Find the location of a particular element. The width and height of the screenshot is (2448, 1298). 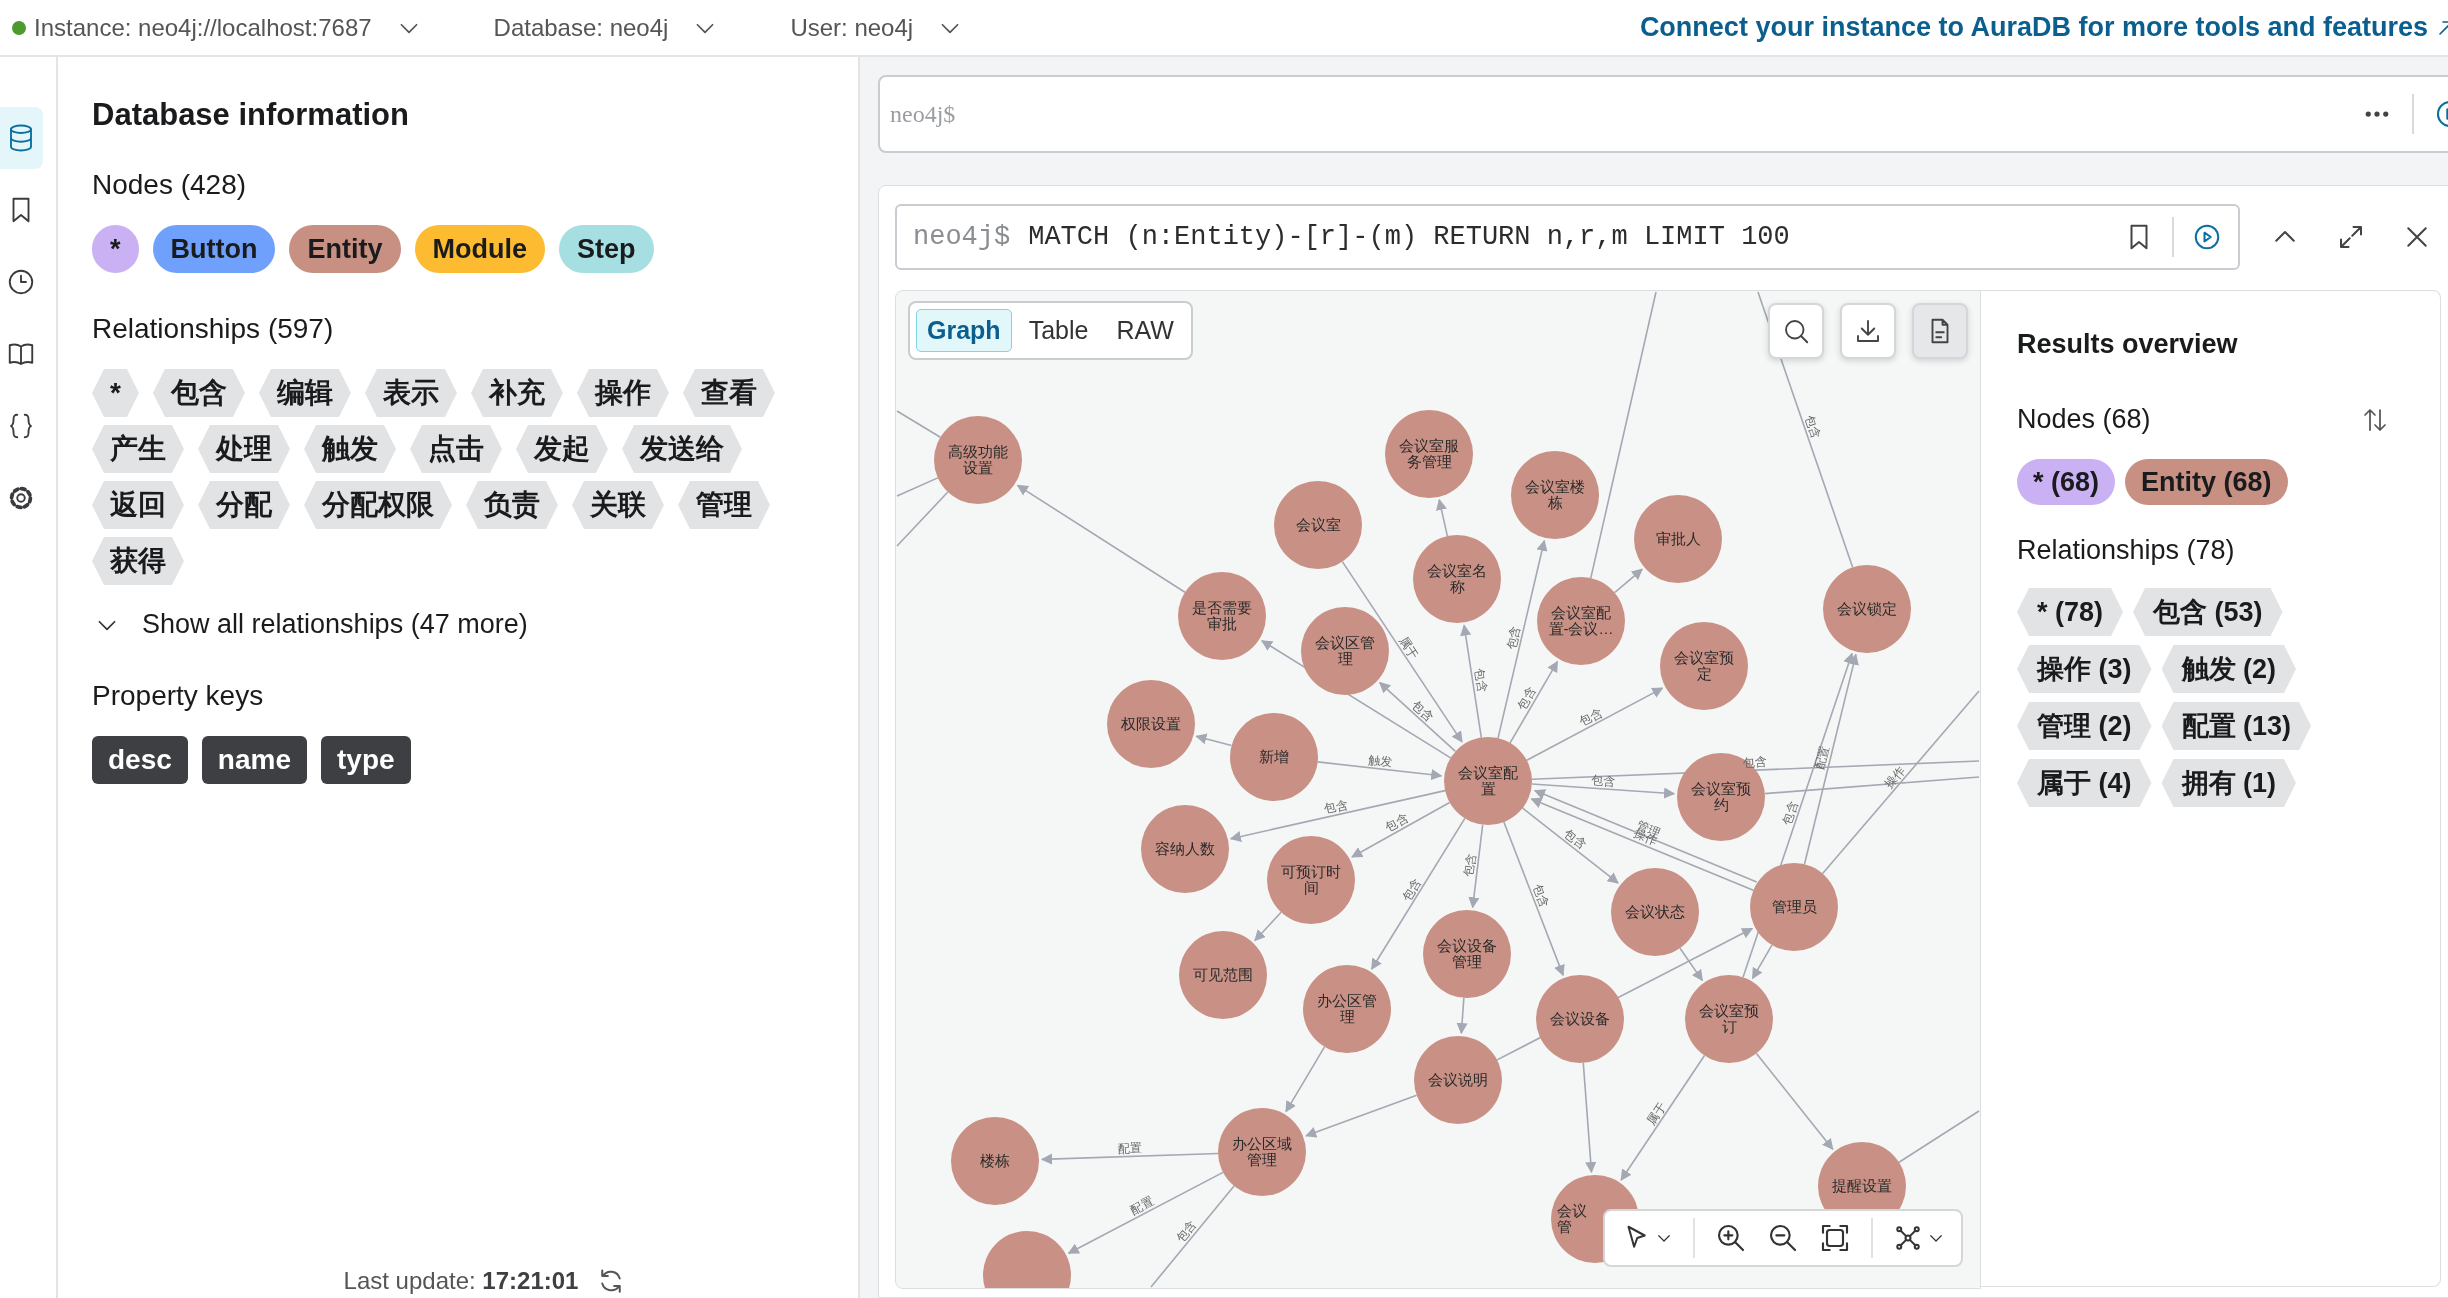

zoom-out-icon is located at coordinates (1783, 1238).